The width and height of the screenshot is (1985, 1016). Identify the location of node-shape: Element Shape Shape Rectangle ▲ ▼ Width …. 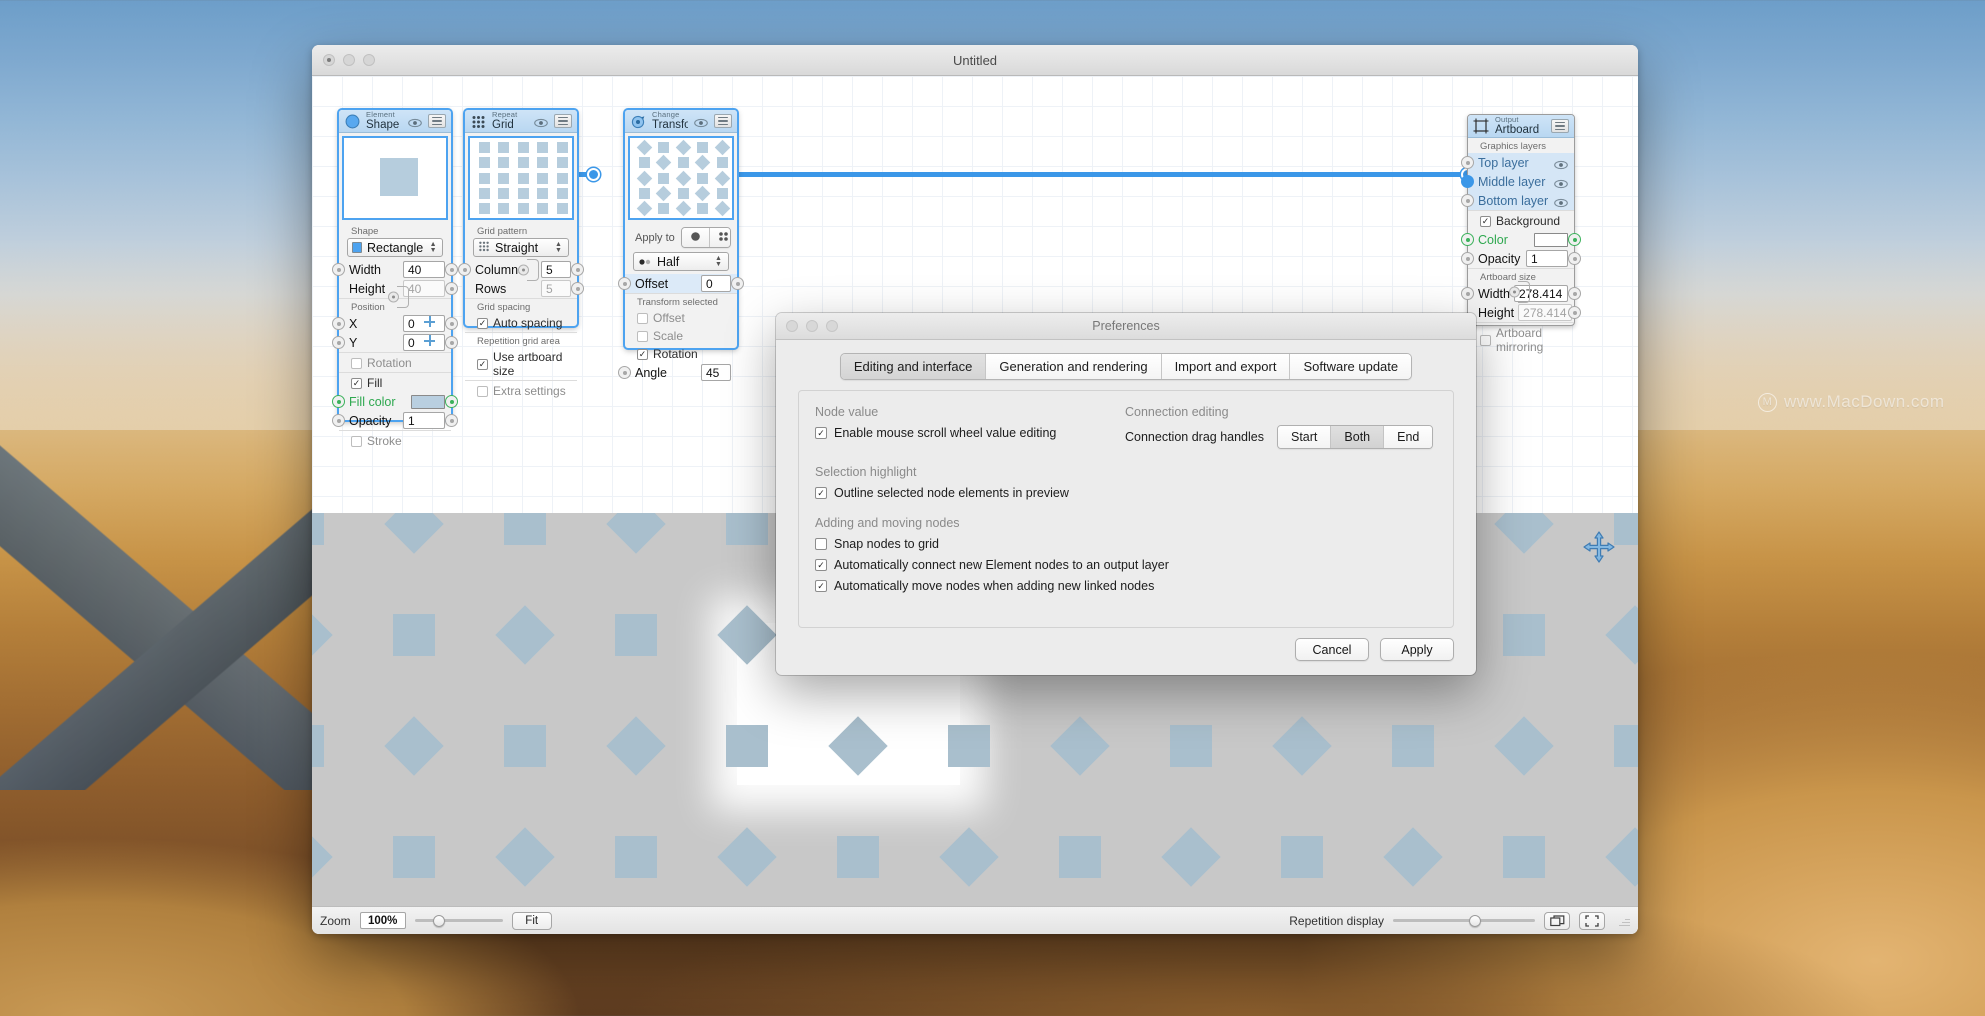
(395, 278).